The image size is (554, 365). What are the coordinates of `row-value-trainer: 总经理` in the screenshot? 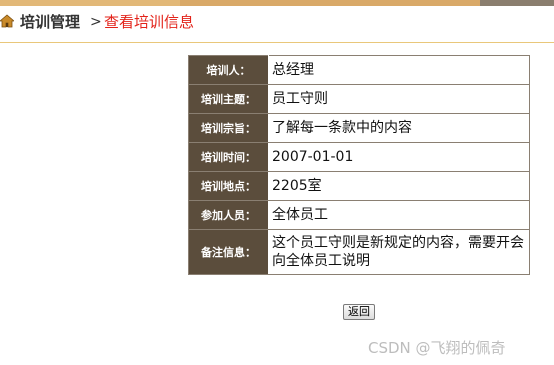 It's located at (399, 70).